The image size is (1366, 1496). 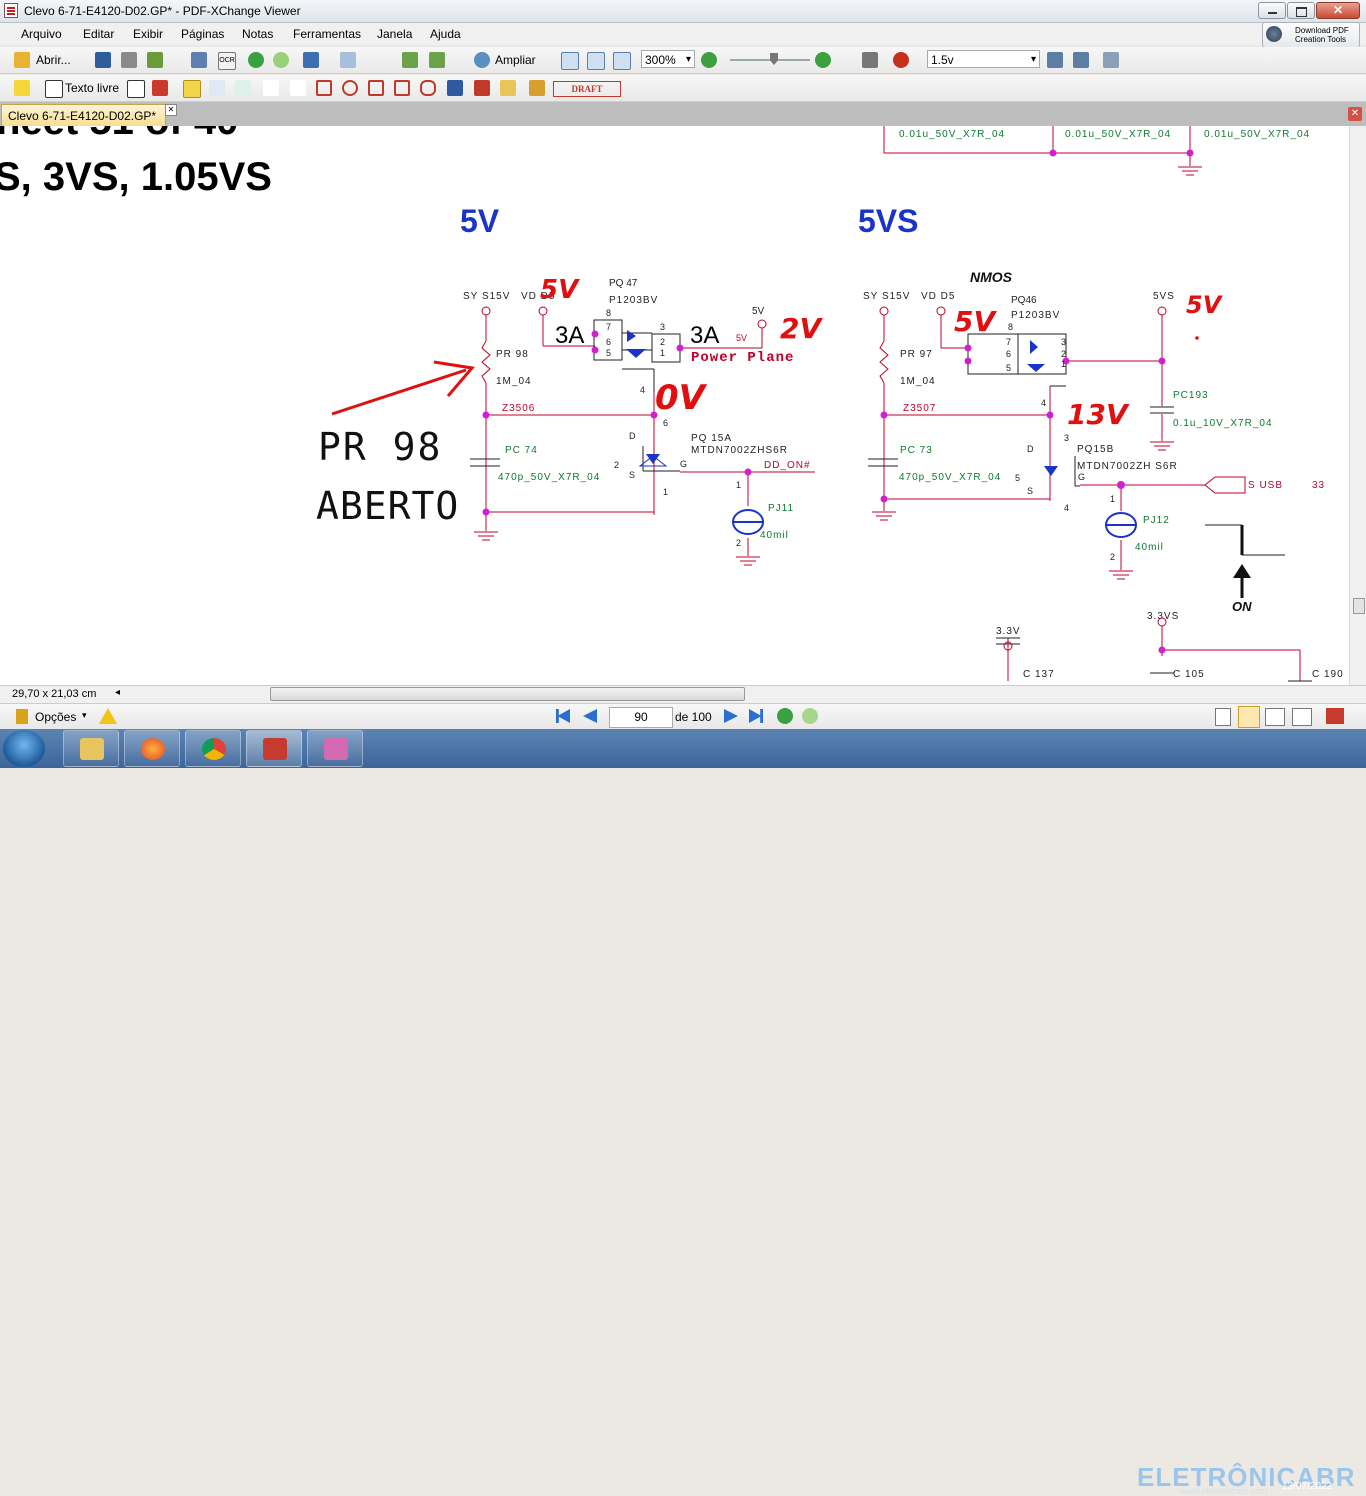 What do you see at coordinates (1359, 606) in the screenshot?
I see `vertical-scroll-thumb` at bounding box center [1359, 606].